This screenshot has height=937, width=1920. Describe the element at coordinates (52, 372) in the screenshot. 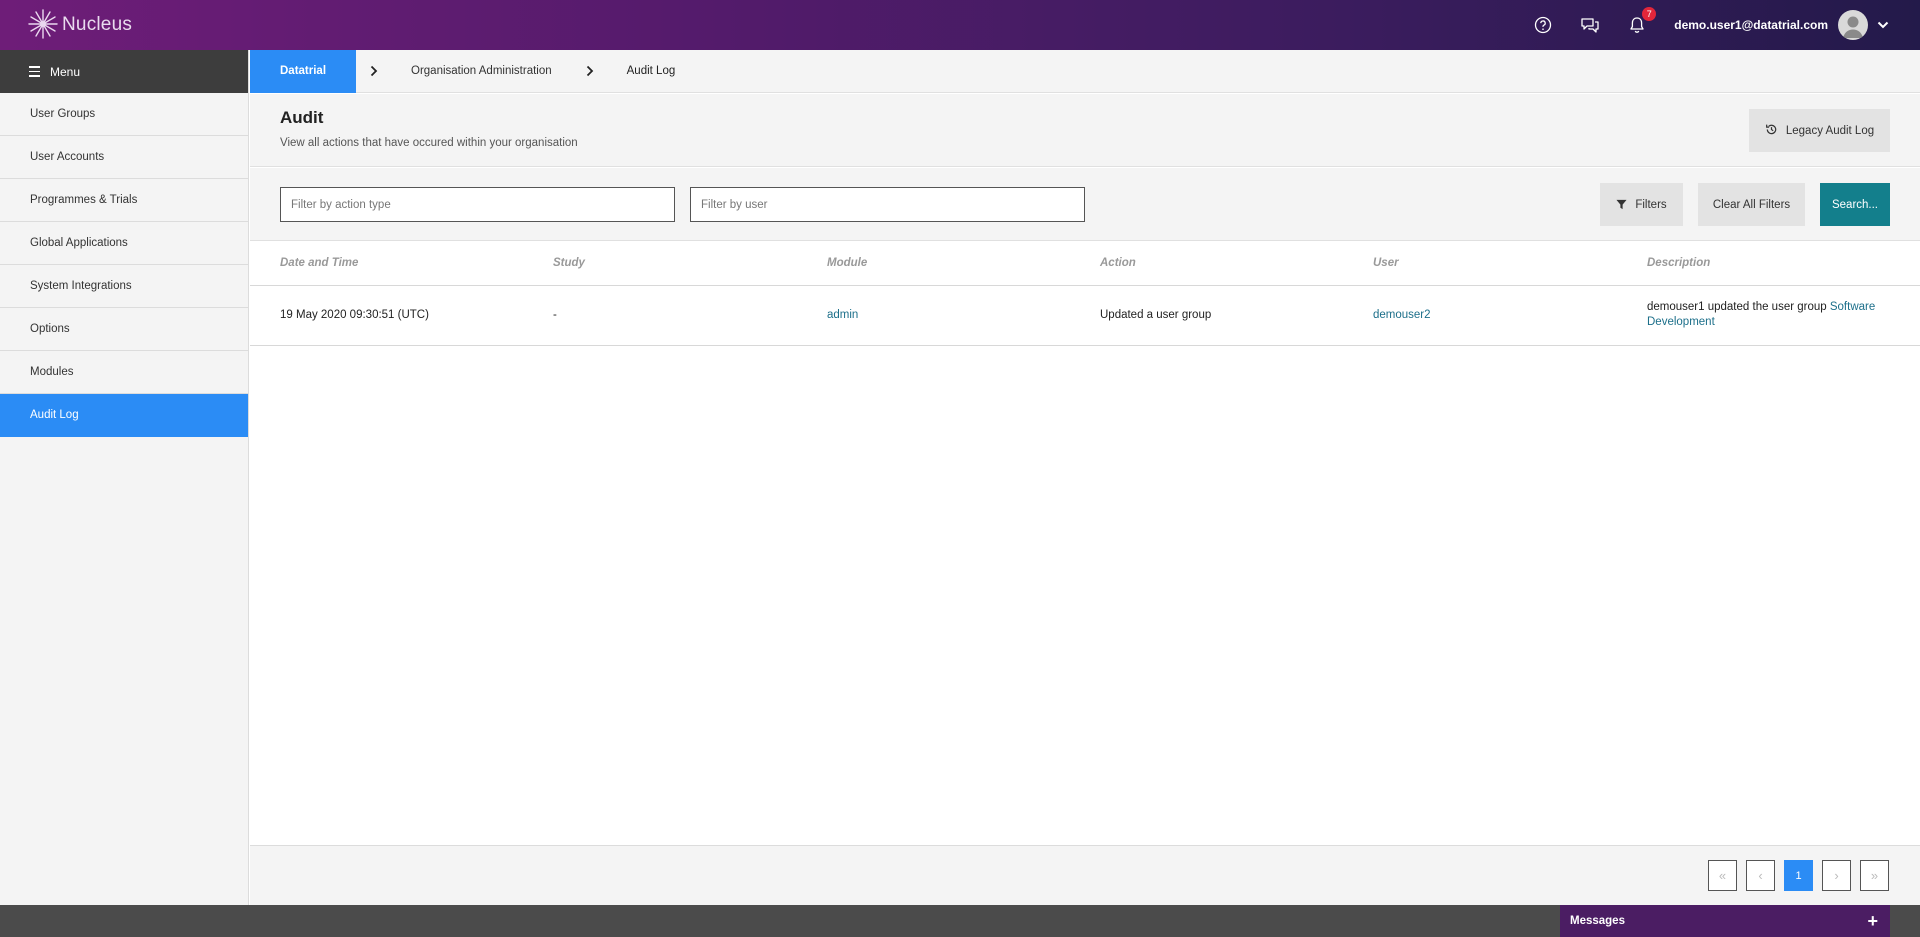

I see `sidebar-item-label: Modules` at that location.